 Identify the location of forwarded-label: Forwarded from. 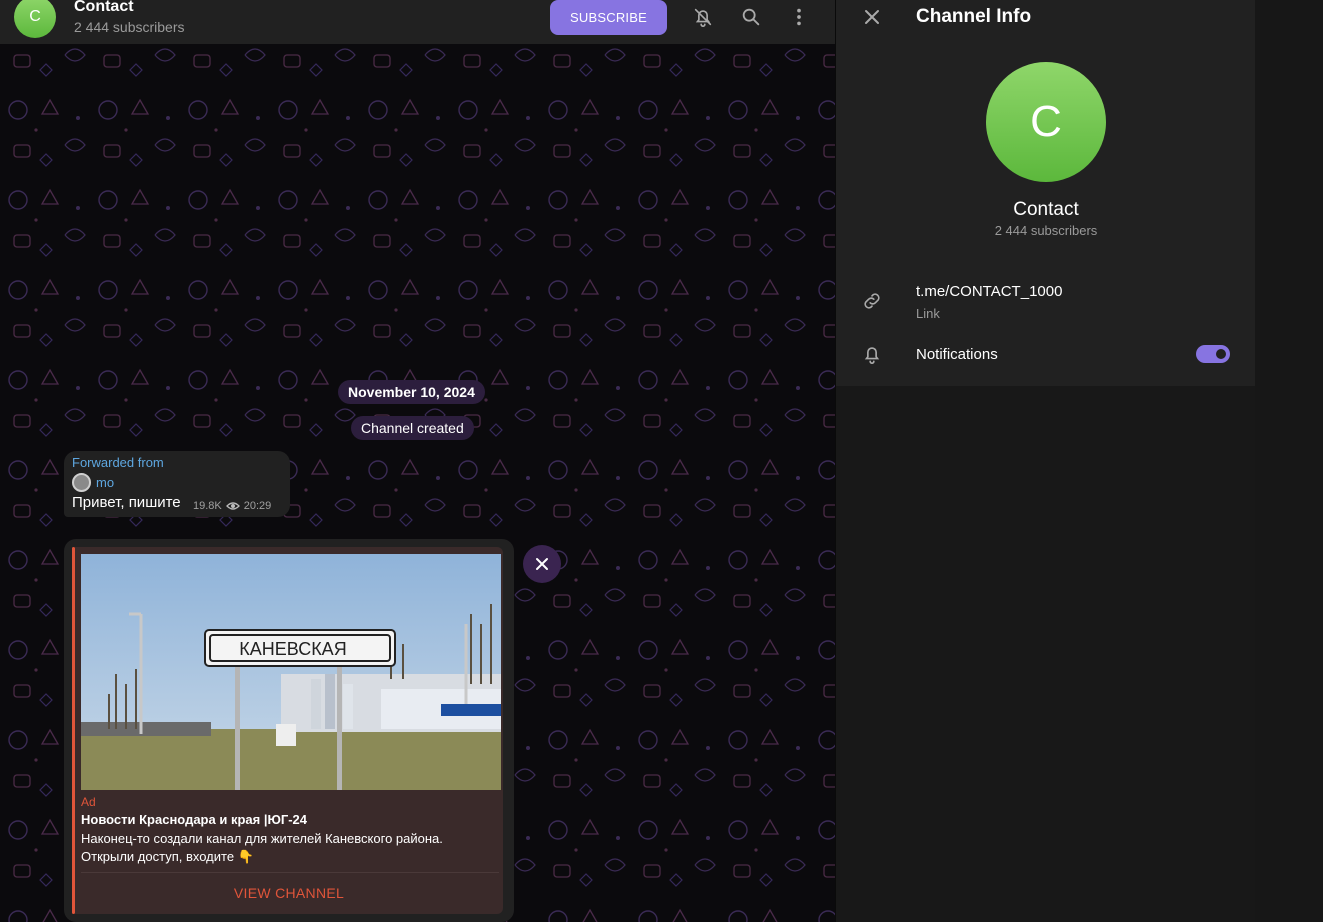
(118, 462).